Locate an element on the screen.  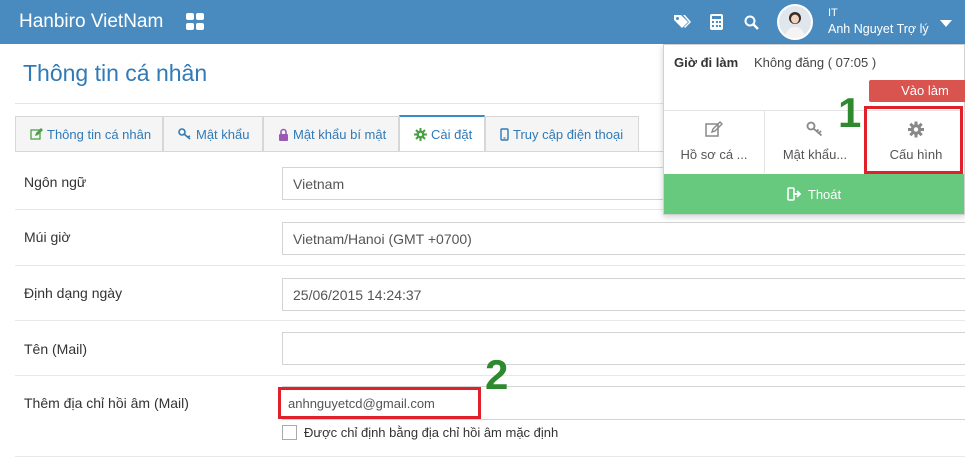
tab-settings: Cài đặt is located at coordinates (442, 133).